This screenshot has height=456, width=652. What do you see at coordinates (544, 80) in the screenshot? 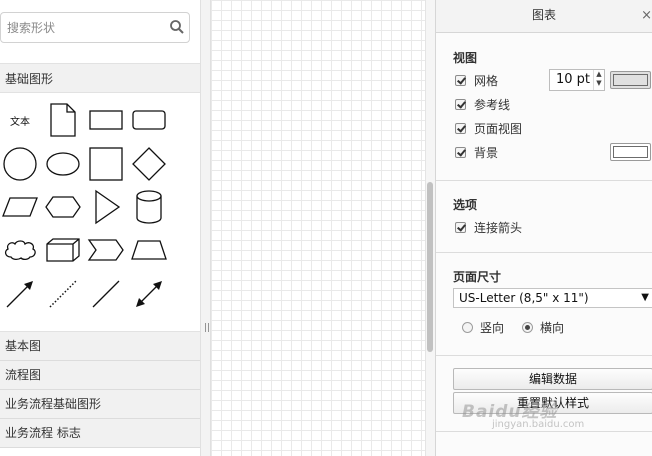
I see `grid-row: 网格 10 pt ▲ ▼` at bounding box center [544, 80].